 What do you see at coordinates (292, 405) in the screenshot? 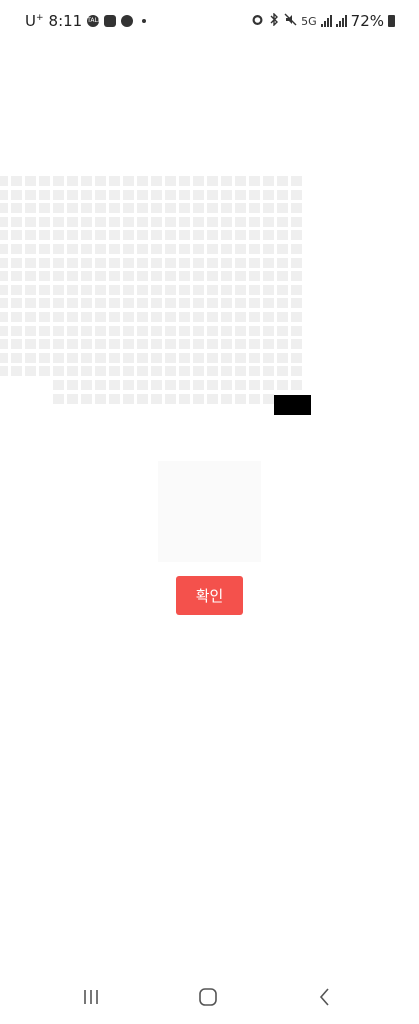
I see `selected-seat` at bounding box center [292, 405].